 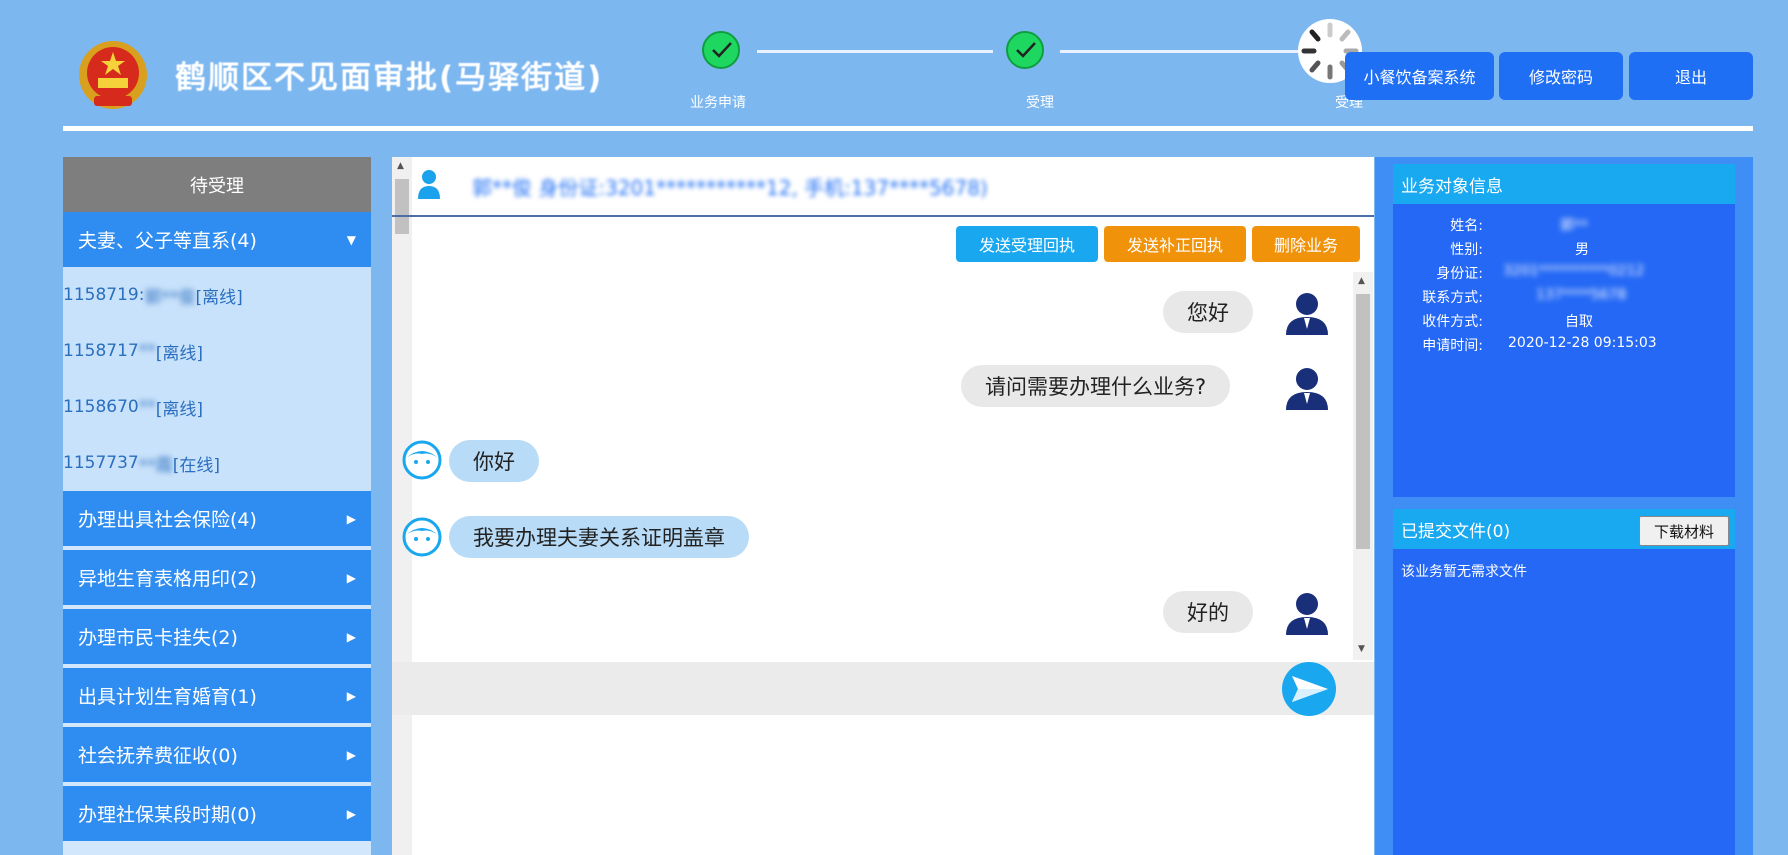 I want to click on delete-business-button: 删除业务, so click(x=1306, y=244).